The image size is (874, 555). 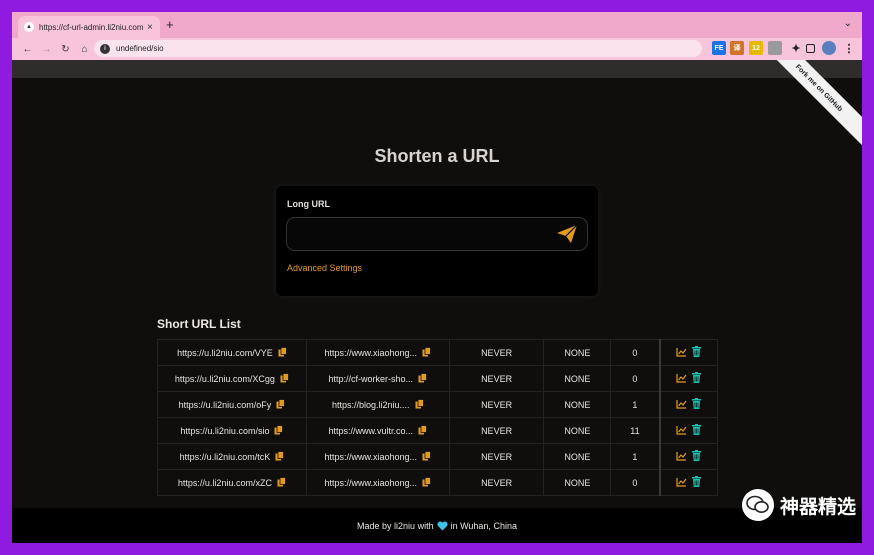 I want to click on footer: Made by li2niu with in Wuhan, China, so click(x=437, y=525).